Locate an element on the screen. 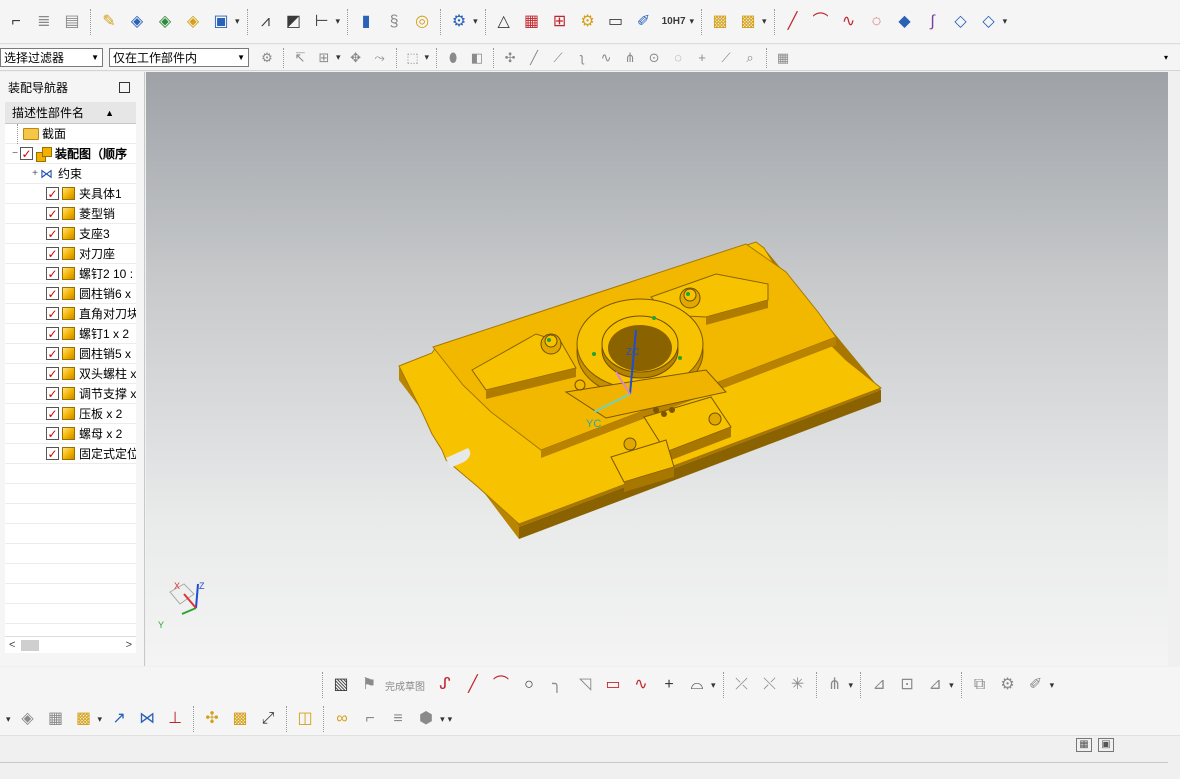 This screenshot has width=1180, height=779. gear-sheet-icon: ⚙ is located at coordinates (588, 22).